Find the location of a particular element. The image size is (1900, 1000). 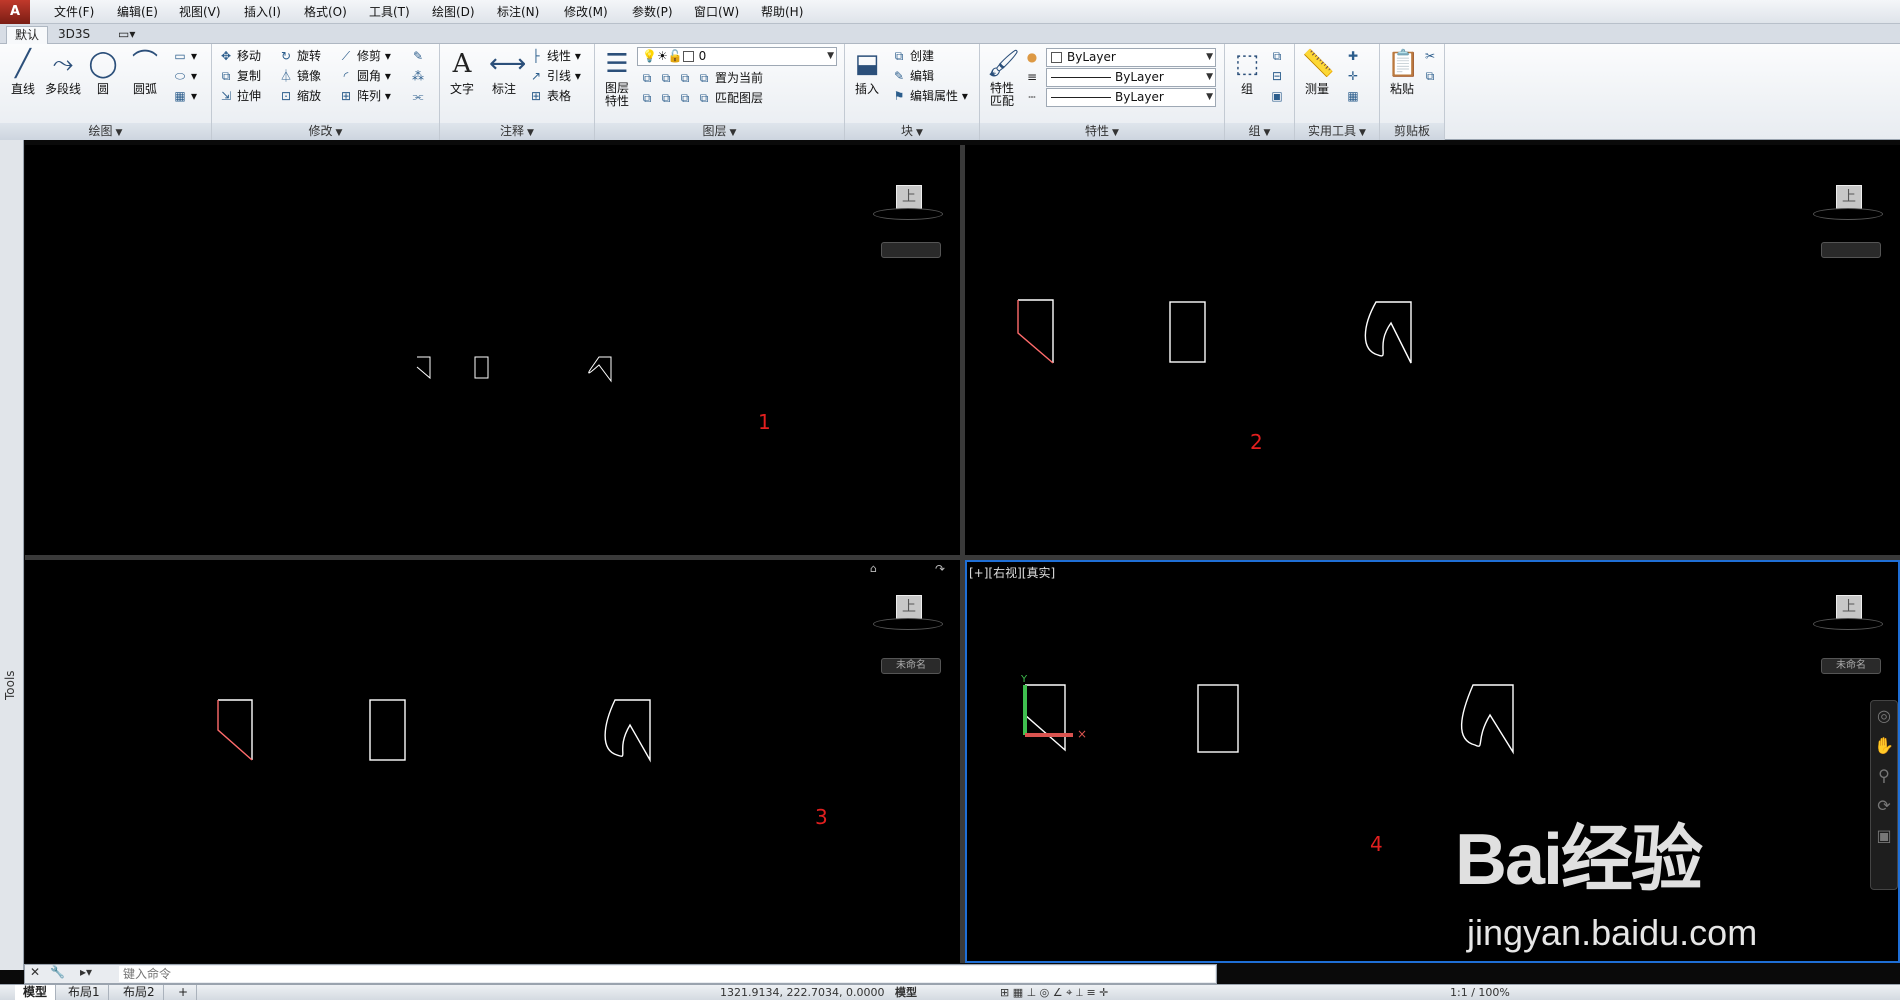

trim-button: ⟋ 修剪 ▾ is located at coordinates (364, 56).